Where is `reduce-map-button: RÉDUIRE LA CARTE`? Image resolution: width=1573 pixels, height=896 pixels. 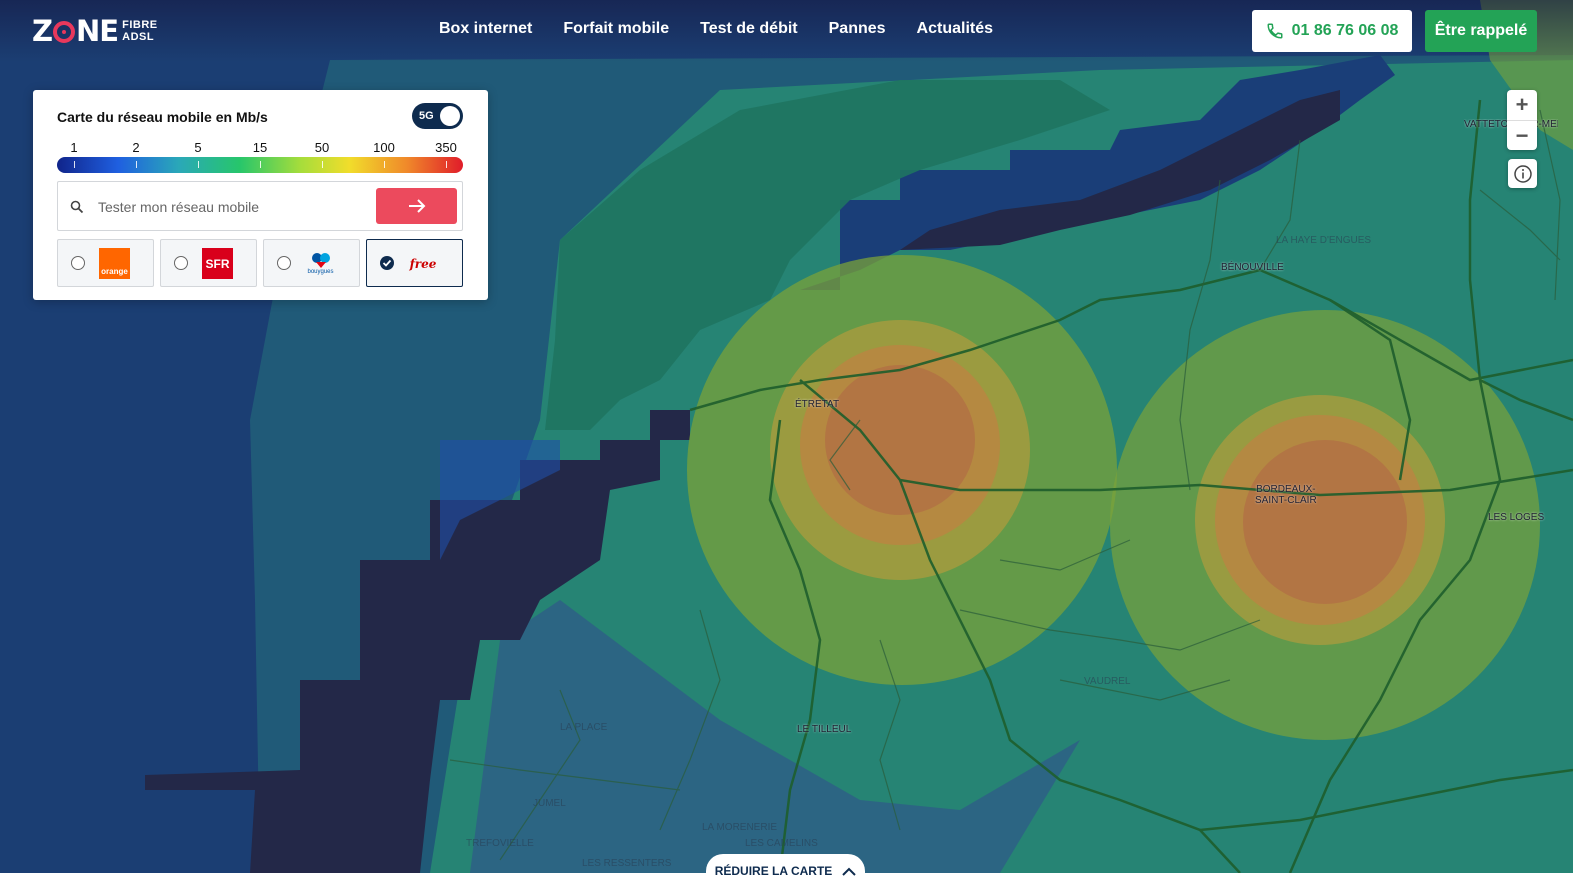
reduce-map-button: RÉDUIRE LA CARTE is located at coordinates (785, 871).